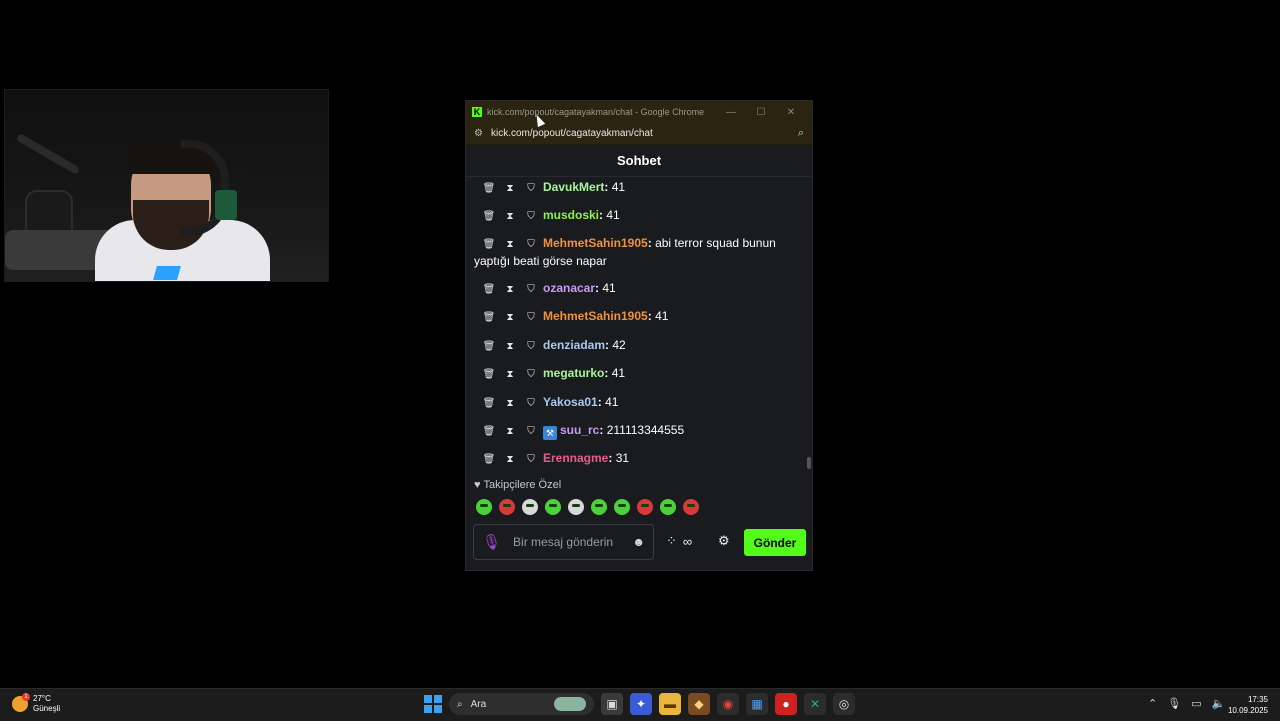 The width and height of the screenshot is (1280, 721). What do you see at coordinates (679, 541) in the screenshot?
I see `chat-tools: ⁘ ∞` at bounding box center [679, 541].